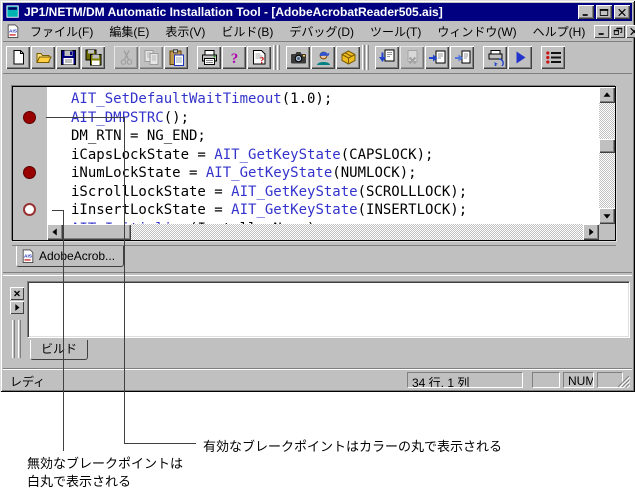 This screenshot has width=635, height=501. I want to click on breakpoint-marker-disabled, so click(29, 210).